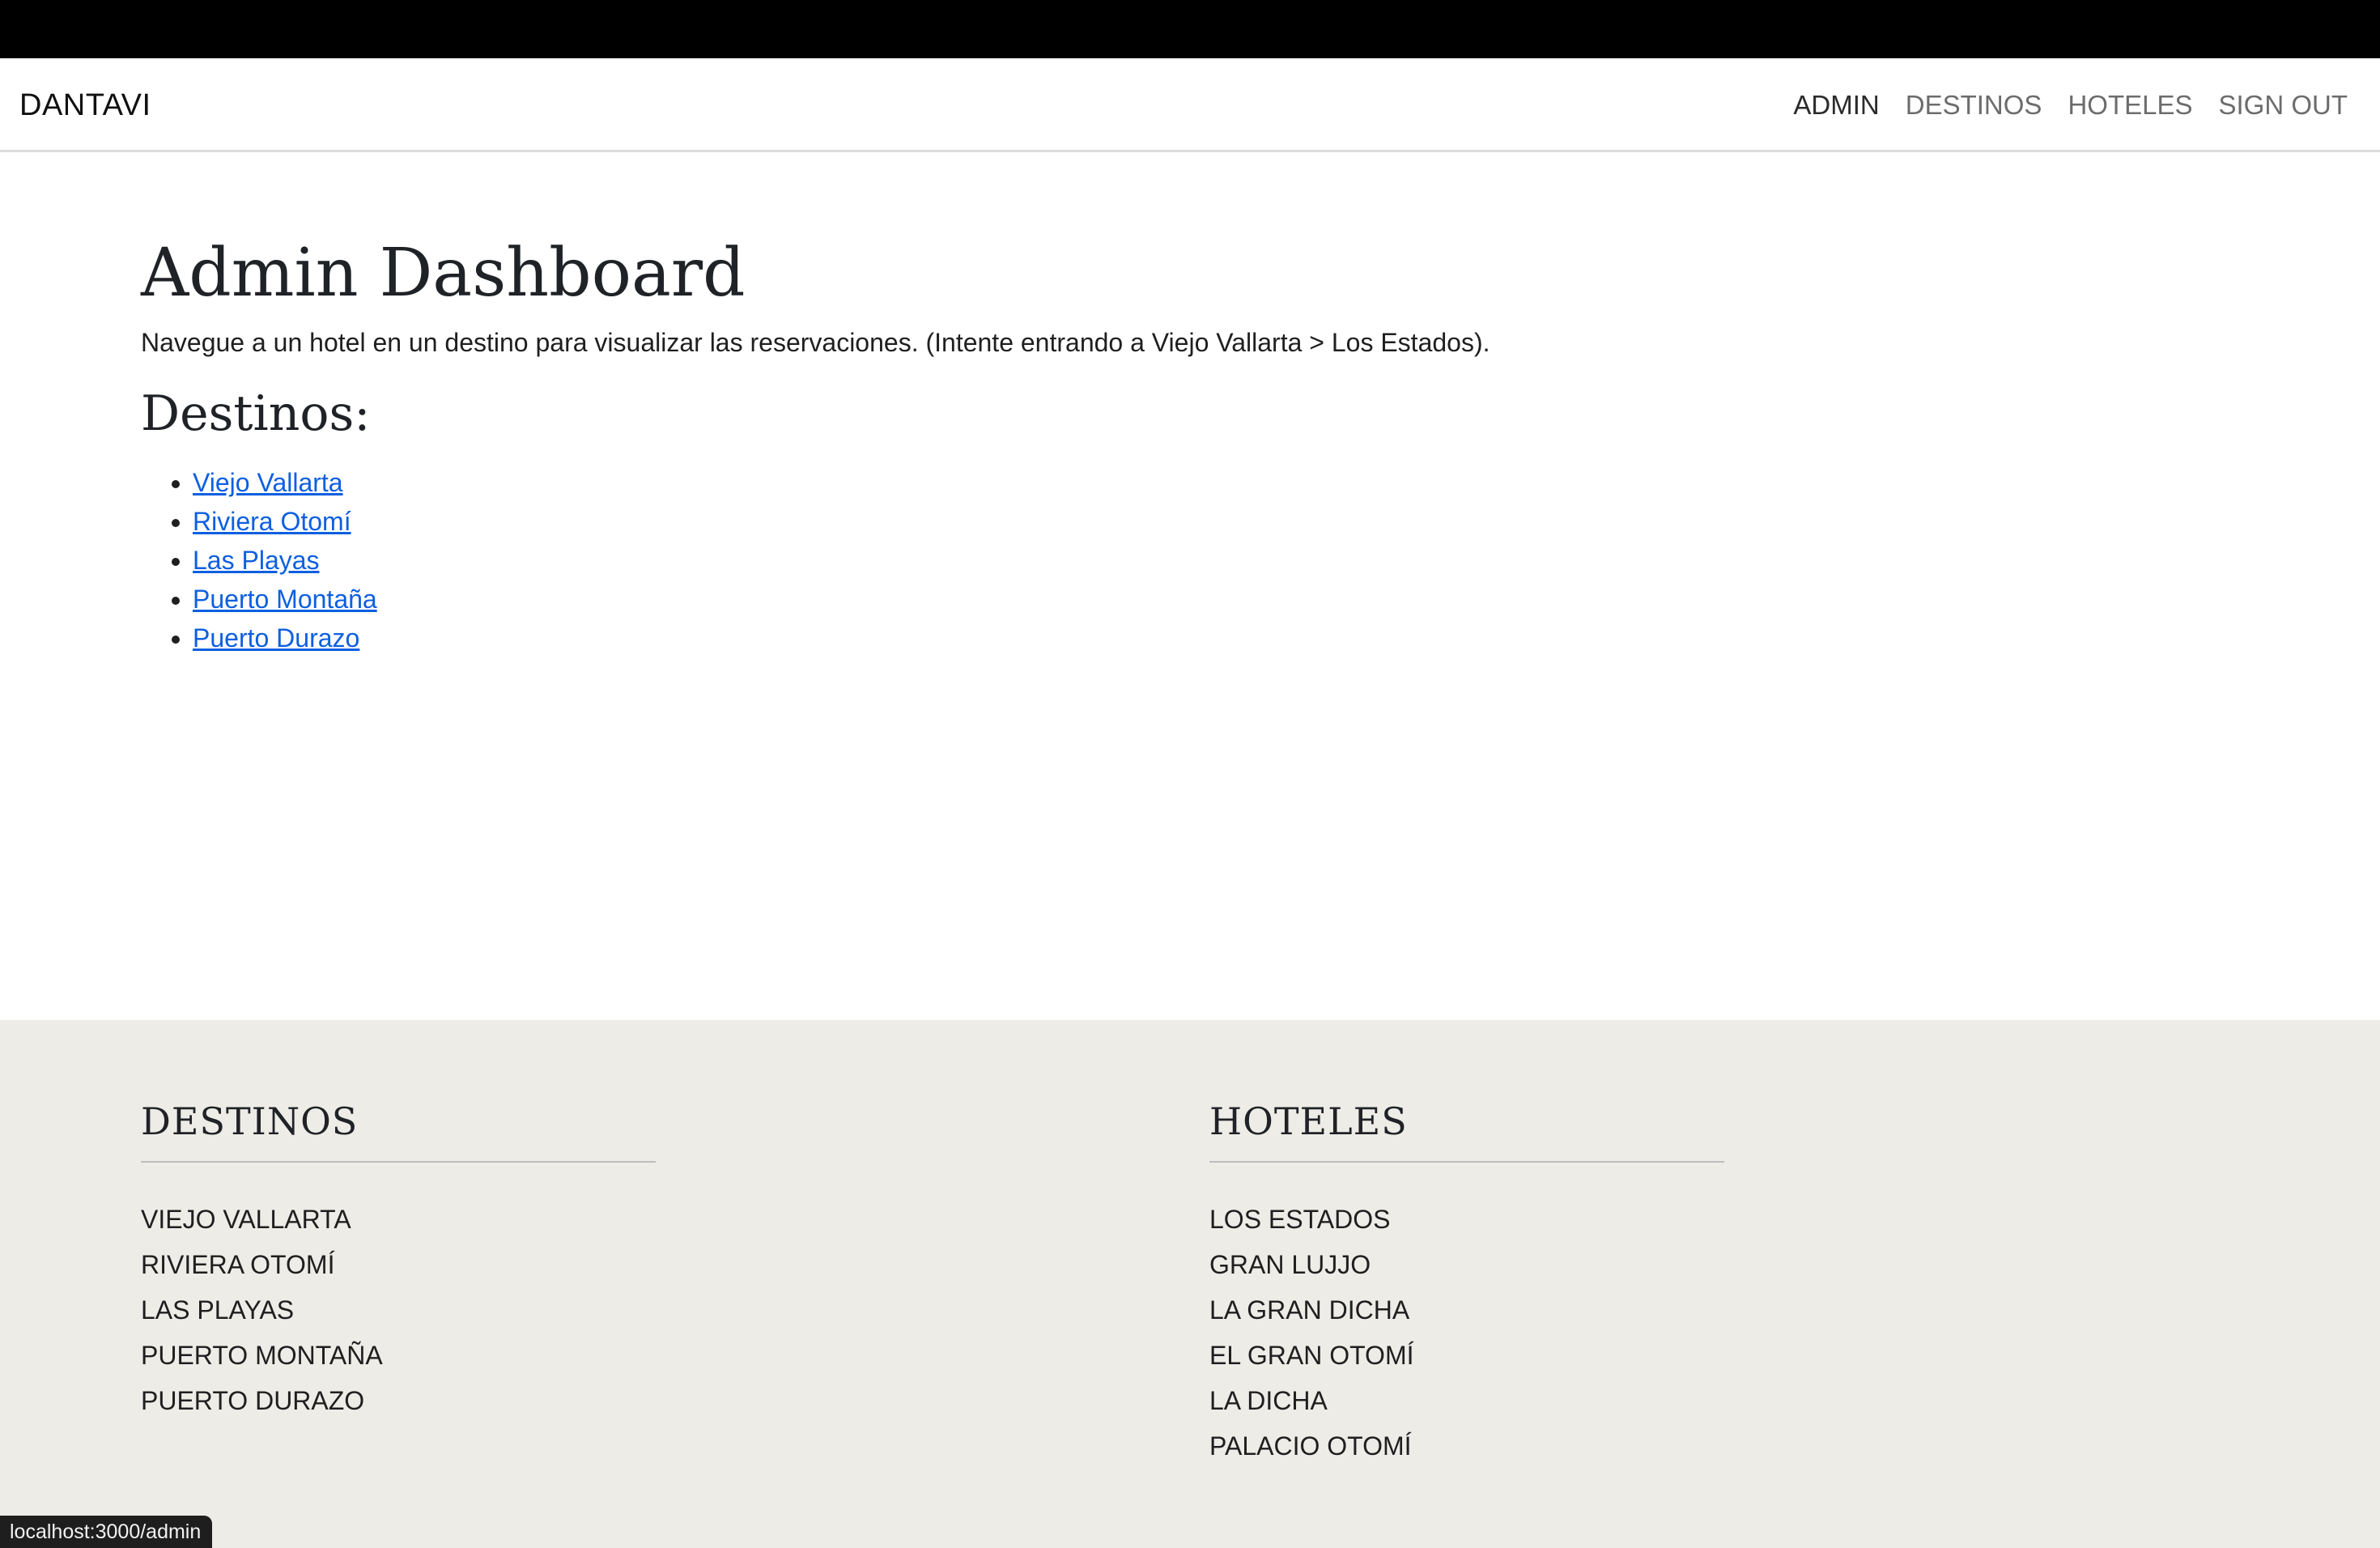 The height and width of the screenshot is (1548, 2380). What do you see at coordinates (1467, 1264) in the screenshot?
I see `footer-hotel-link: GRAN LUJJO` at bounding box center [1467, 1264].